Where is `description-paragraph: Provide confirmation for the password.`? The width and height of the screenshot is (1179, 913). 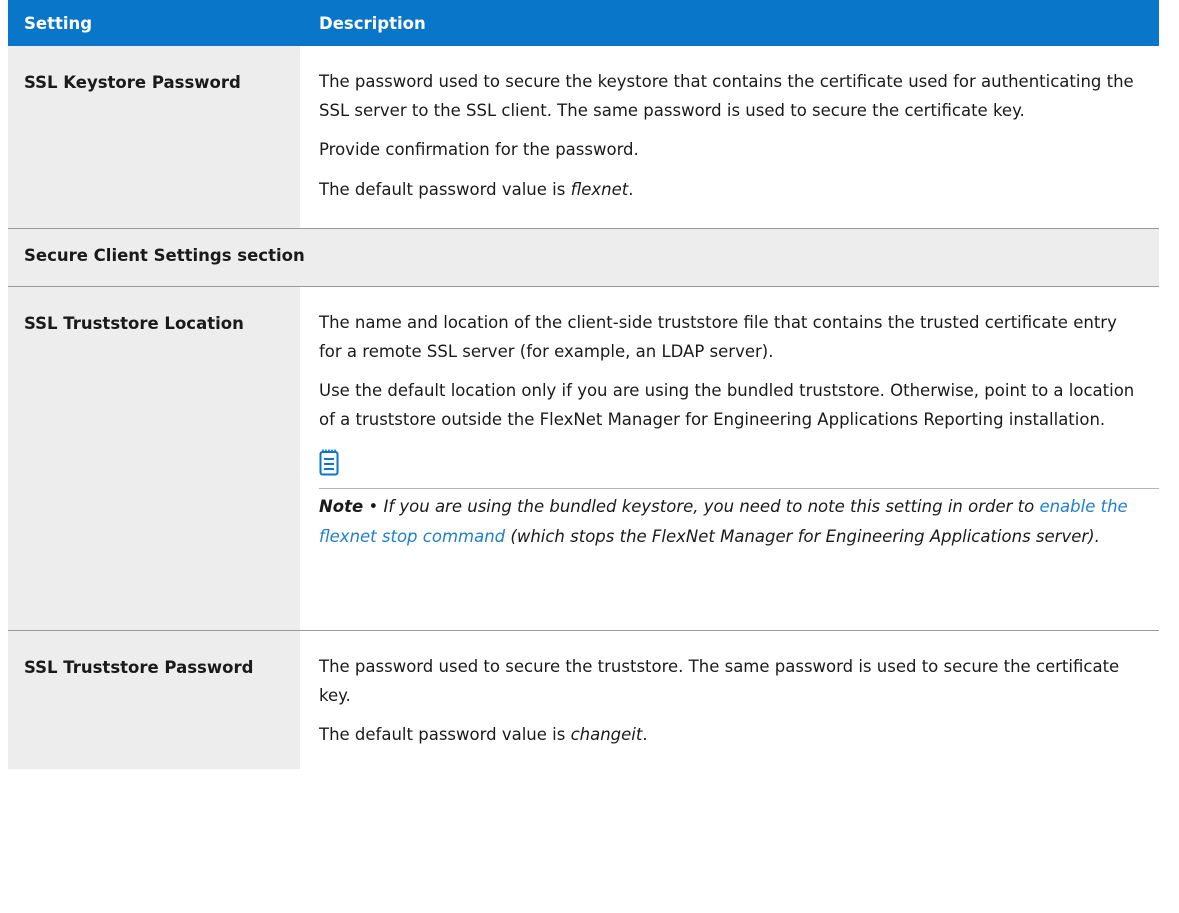 description-paragraph: Provide confirmation for the password. is located at coordinates (479, 149).